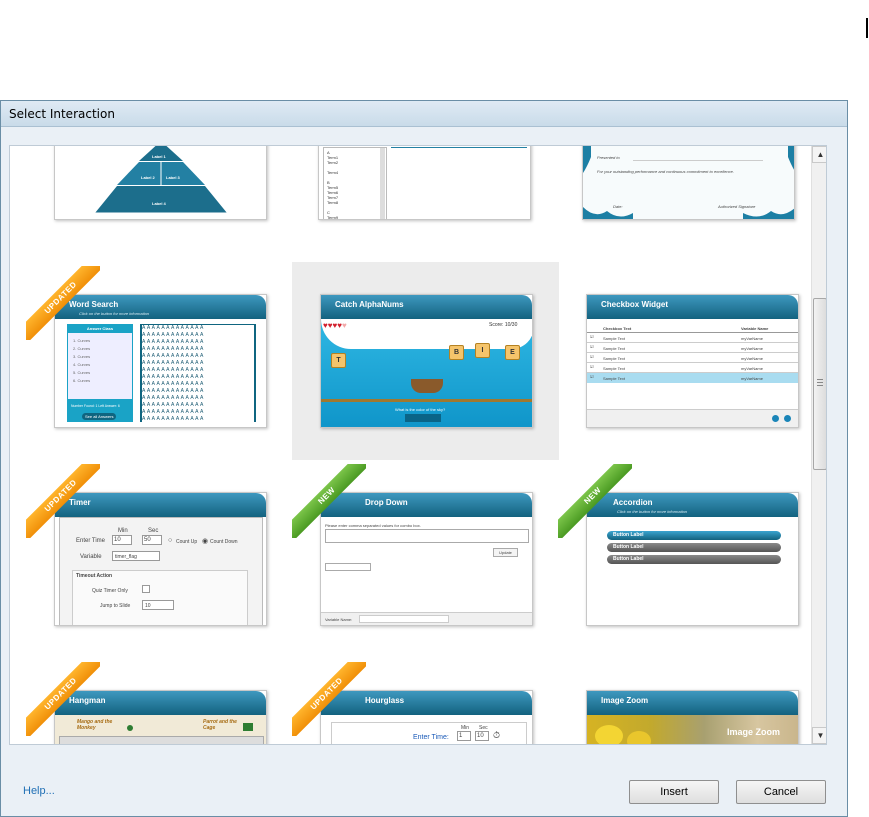  I want to click on vertical-scrollbar: ▲ ▼, so click(818, 445).